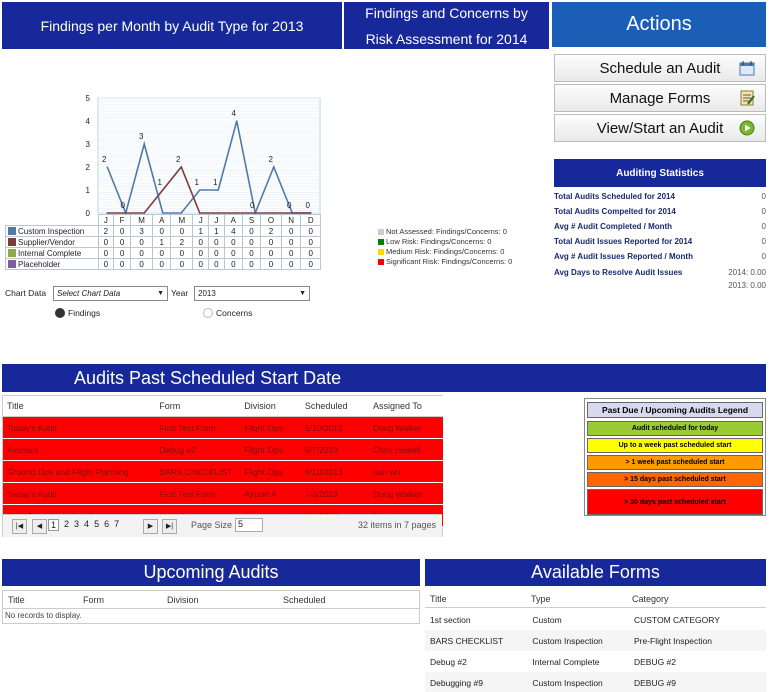 The width and height of the screenshot is (770, 692). I want to click on current-page: 1, so click(54, 525).